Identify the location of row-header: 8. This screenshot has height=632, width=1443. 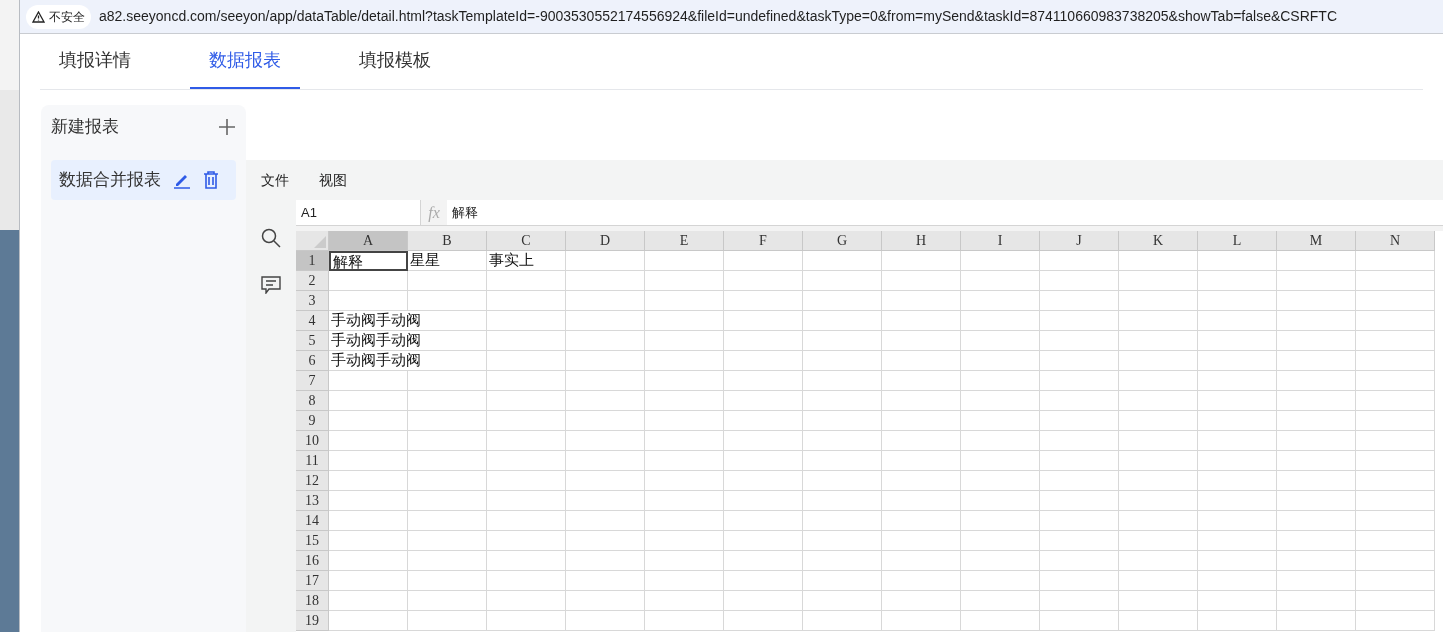
(312, 401).